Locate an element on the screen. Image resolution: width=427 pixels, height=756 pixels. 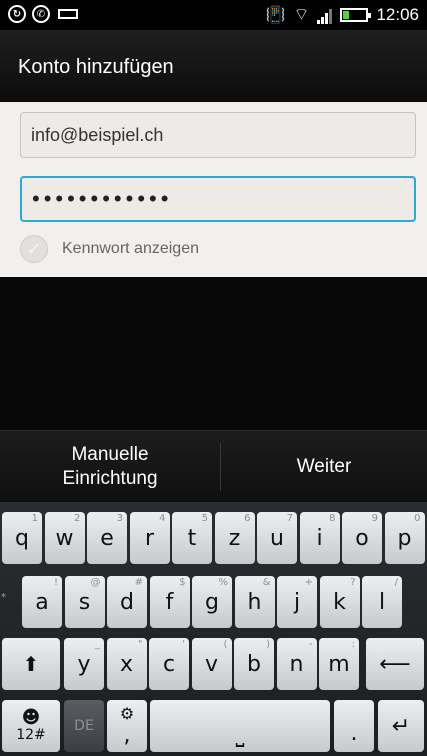
manual-setup-button: Manuelle Einrichtung is located at coordinates (110, 467).